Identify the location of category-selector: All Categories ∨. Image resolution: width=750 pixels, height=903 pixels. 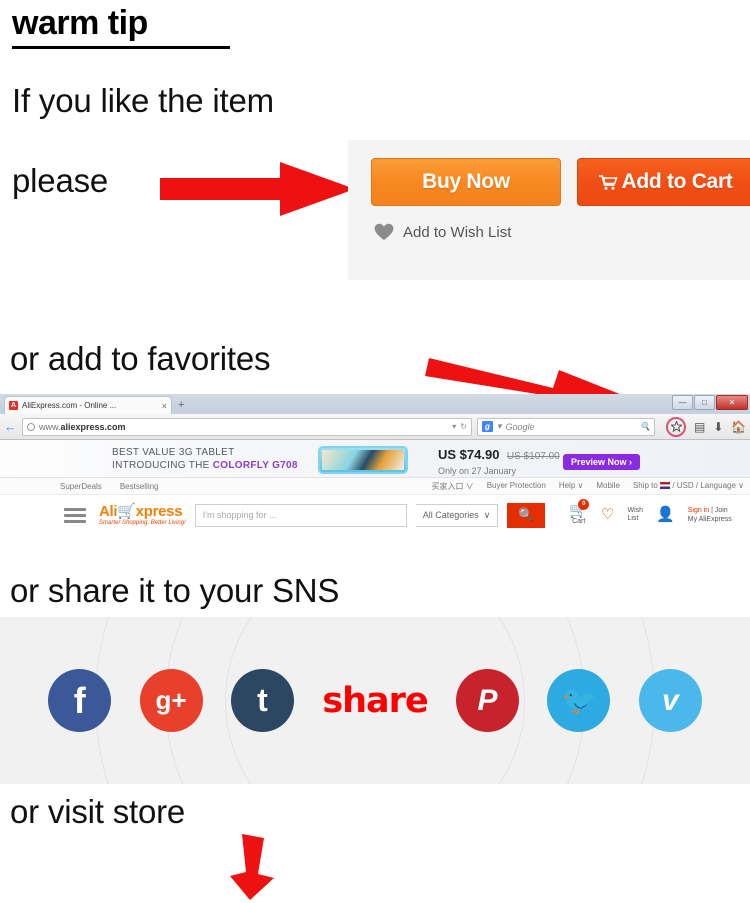
(457, 515).